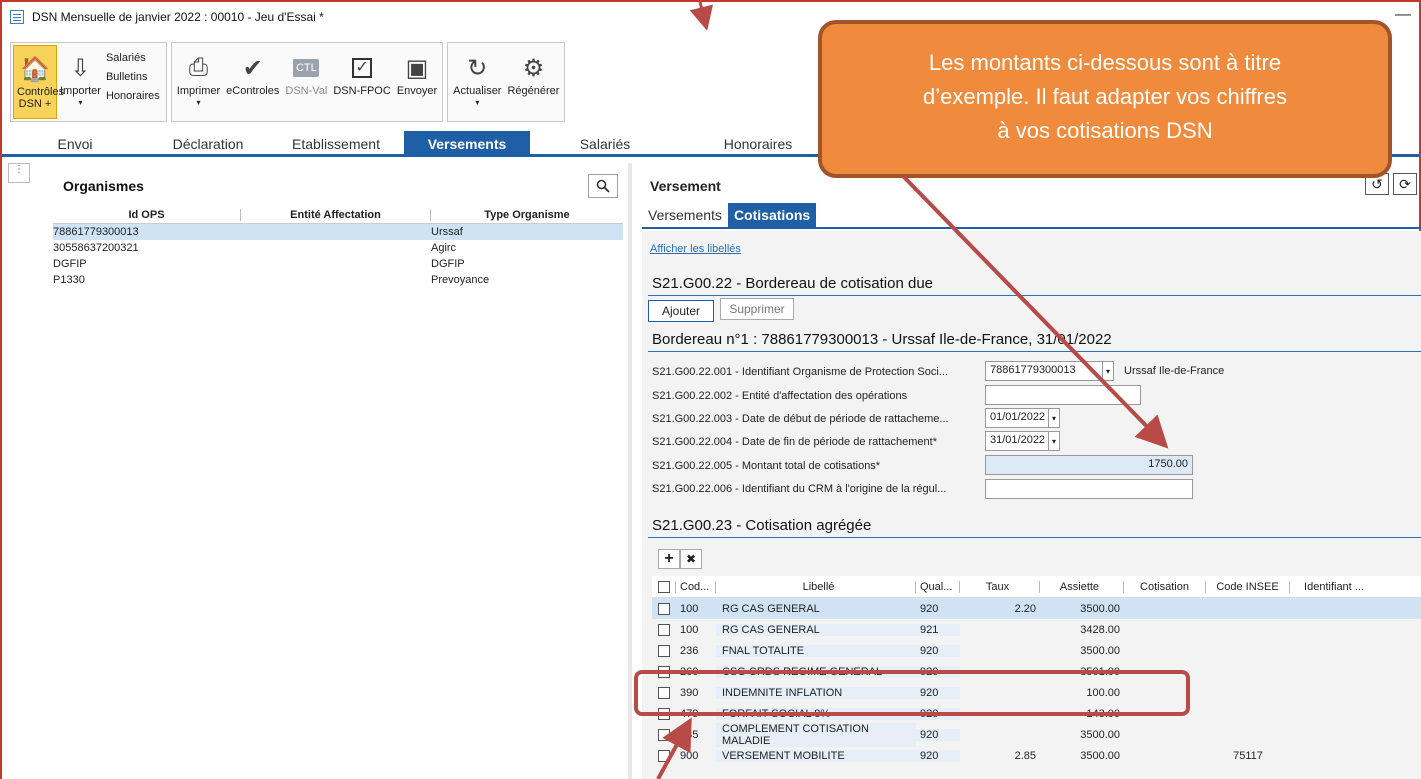 The height and width of the screenshot is (779, 1421). I want to click on column-header: Entité Affectation, so click(336, 214).